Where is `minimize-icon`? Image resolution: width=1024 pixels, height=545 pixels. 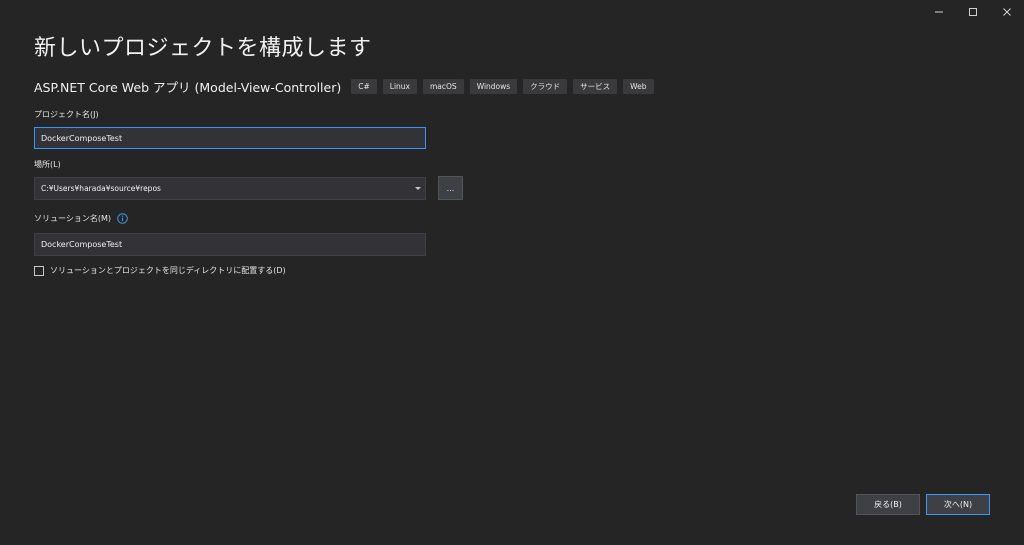 minimize-icon is located at coordinates (939, 12).